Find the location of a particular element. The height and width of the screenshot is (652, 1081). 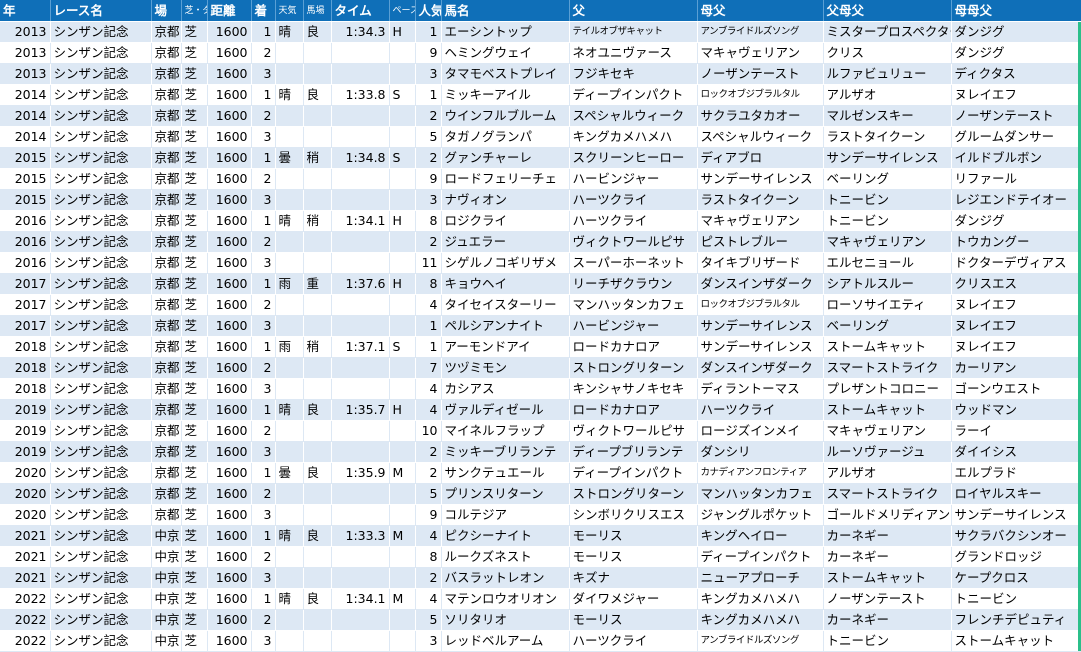

cell-dam-dam-sire: サクラバクシンオー is located at coordinates (1016, 536).